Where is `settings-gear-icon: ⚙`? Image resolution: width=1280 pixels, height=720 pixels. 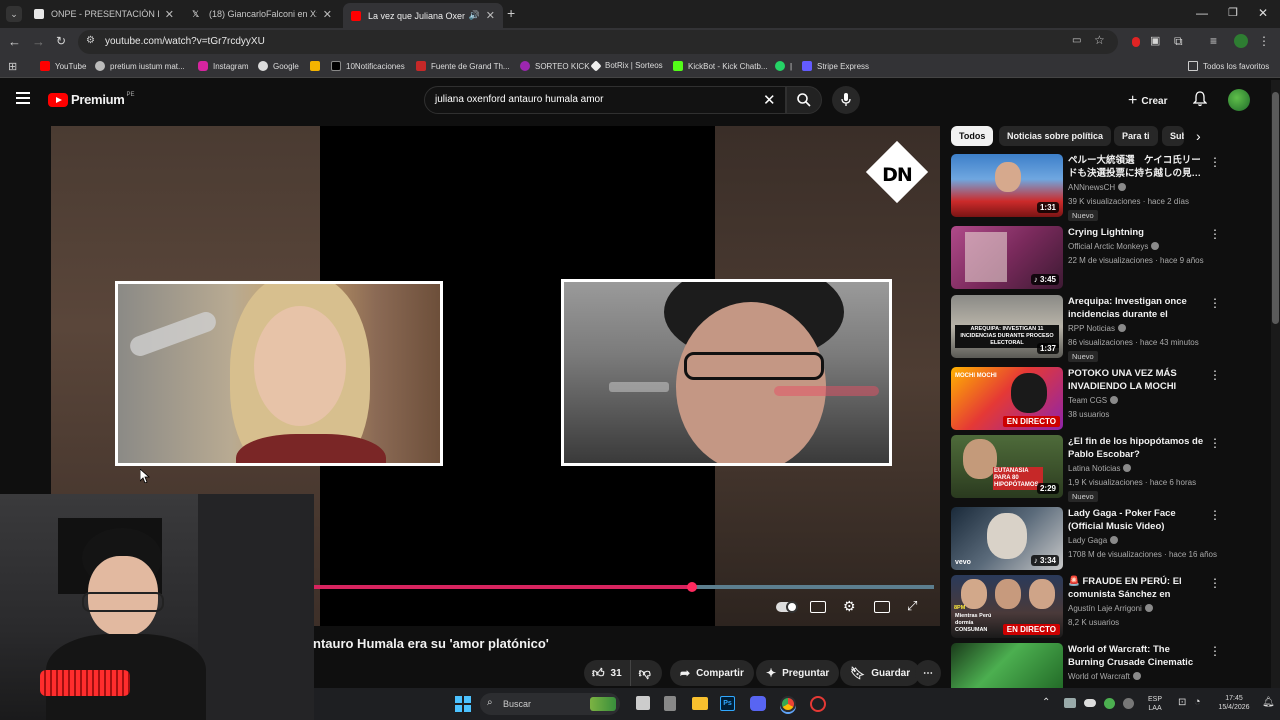
settings-gear-icon: ⚙ is located at coordinates (849, 606).